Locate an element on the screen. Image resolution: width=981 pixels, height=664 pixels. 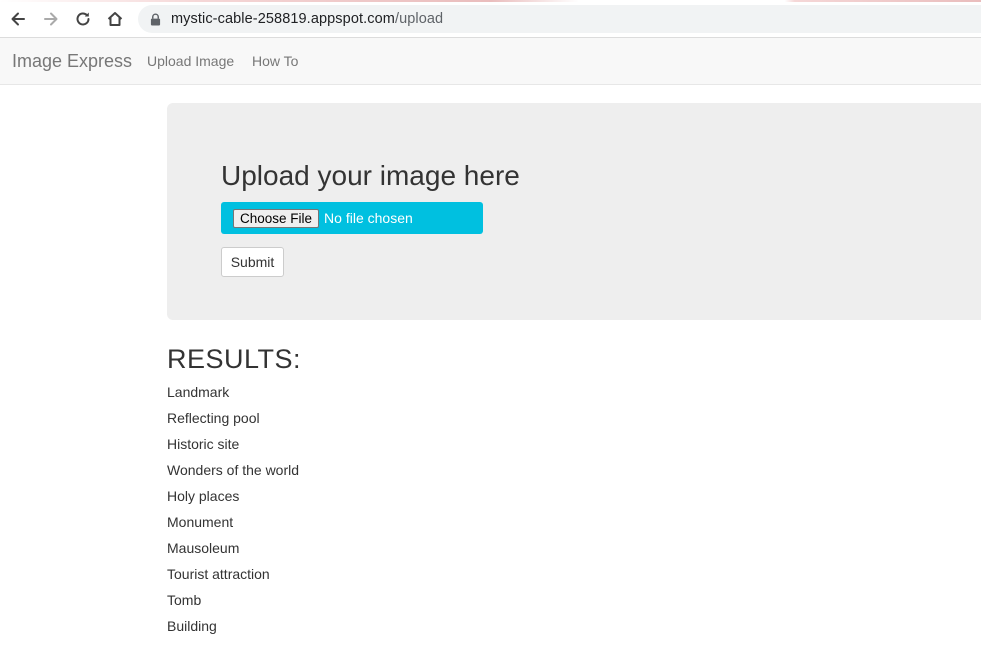
url-path: /upload is located at coordinates (419, 19).